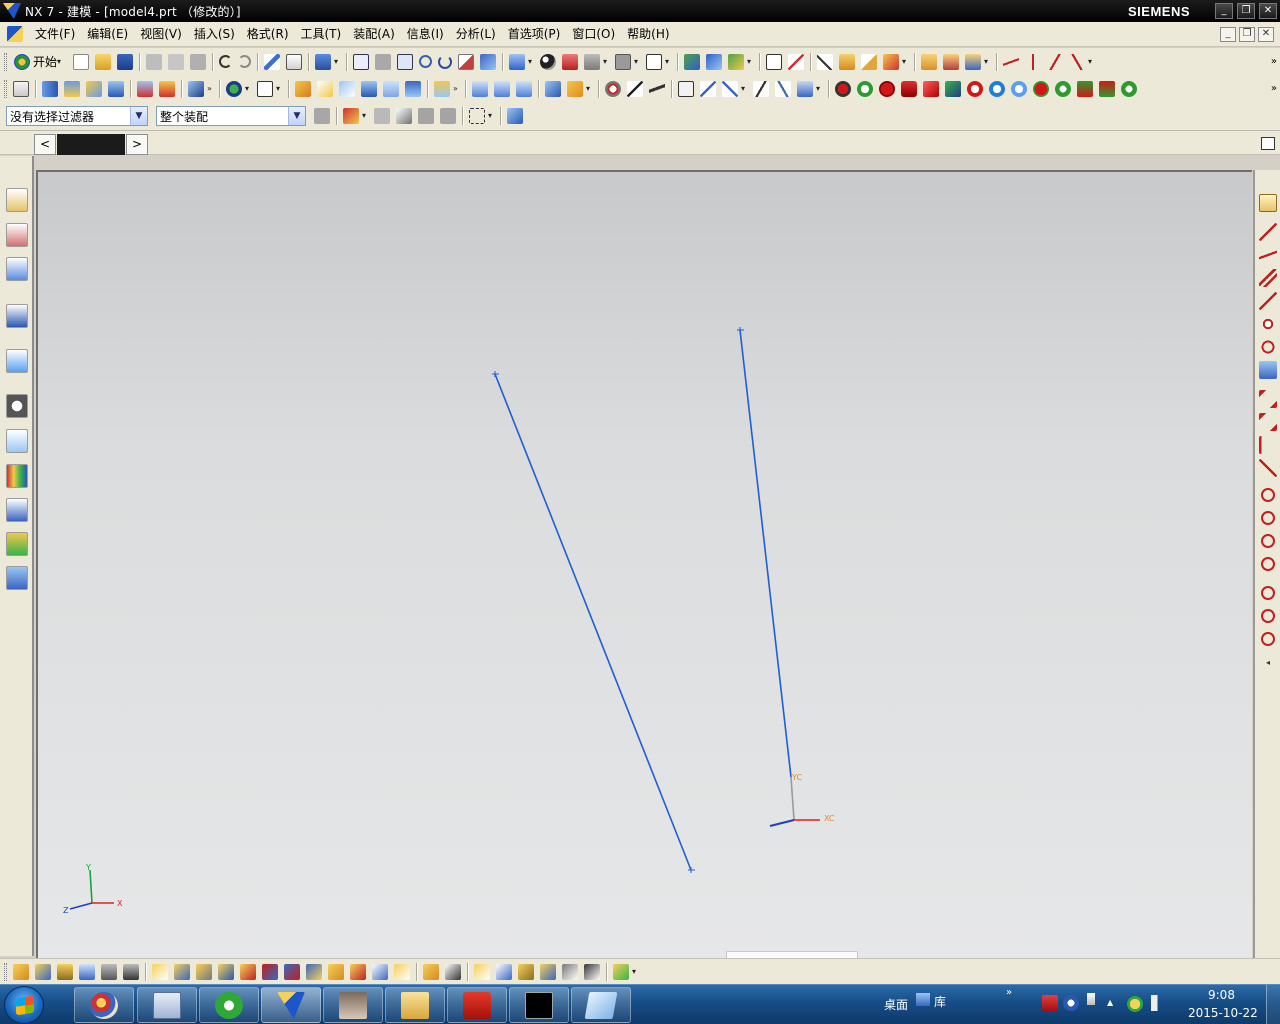 The width and height of the screenshot is (1280, 1024). I want to click on tab-scroll-left-button: <, so click(45, 144).